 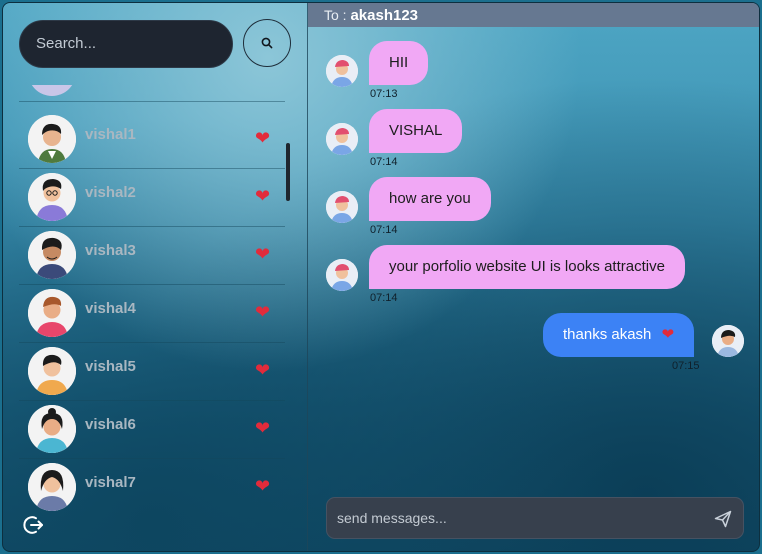 What do you see at coordinates (152, 372) in the screenshot?
I see `contact-item: vishal5 ❤` at bounding box center [152, 372].